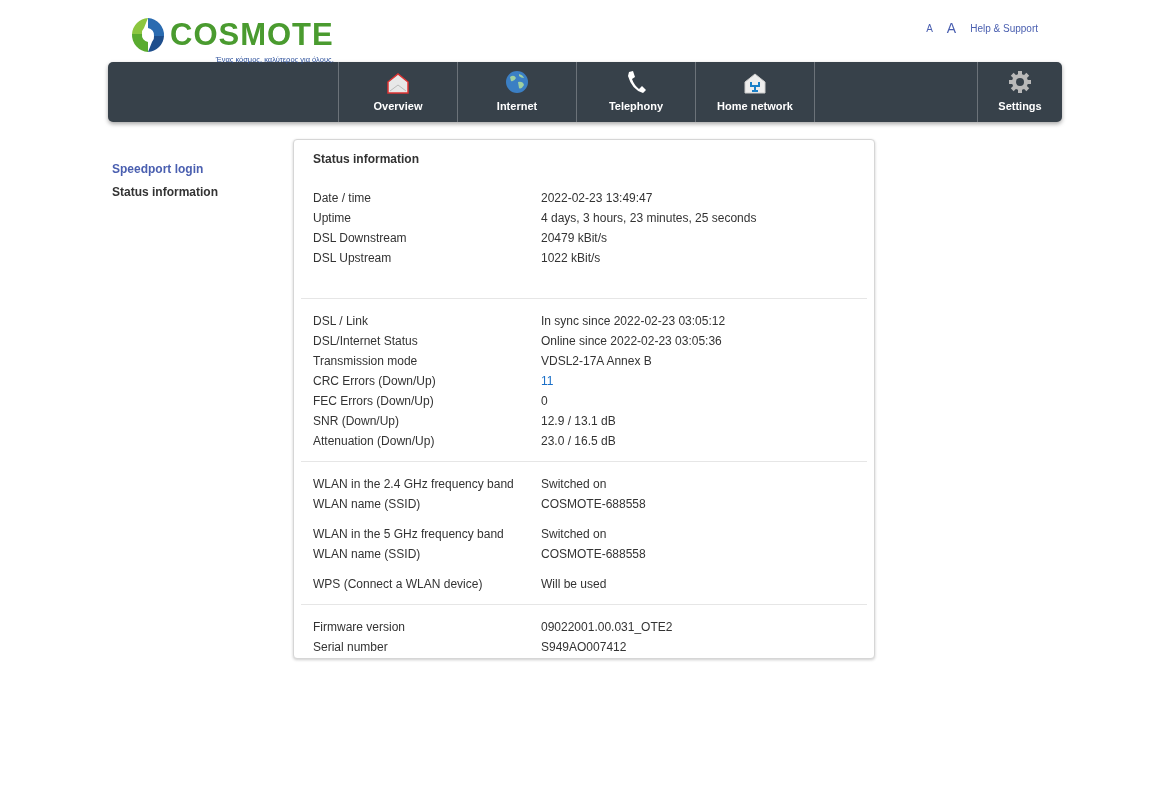  What do you see at coordinates (252, 34) in the screenshot?
I see `brand-name: COSMOTE` at bounding box center [252, 34].